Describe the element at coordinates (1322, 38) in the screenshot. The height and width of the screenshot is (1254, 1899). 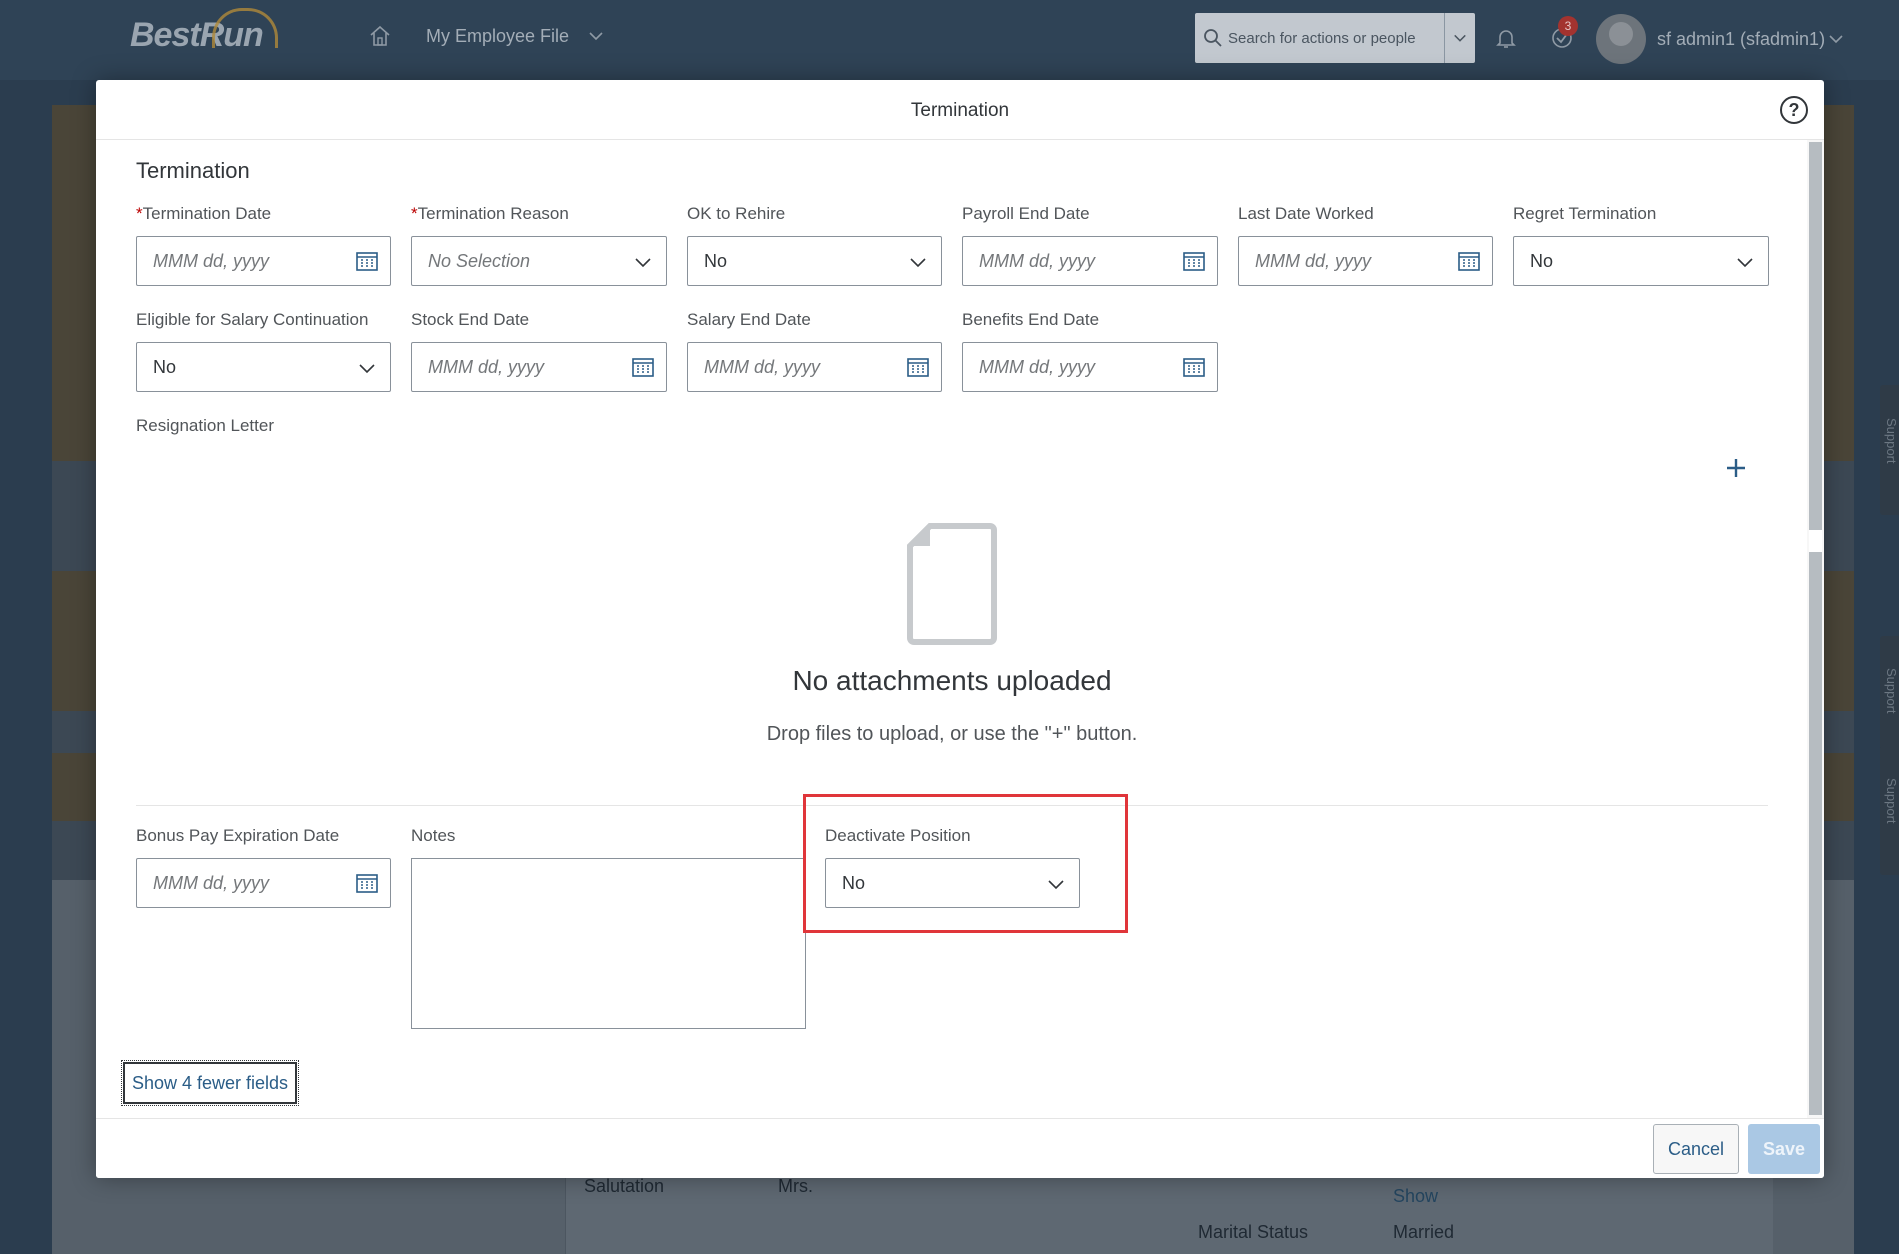
I see `search-placeholder: Search for actions or people` at that location.